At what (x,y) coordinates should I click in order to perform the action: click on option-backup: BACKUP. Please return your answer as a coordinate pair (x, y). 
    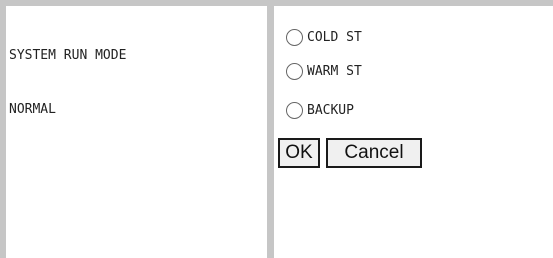
    Looking at the image, I should click on (320, 110).